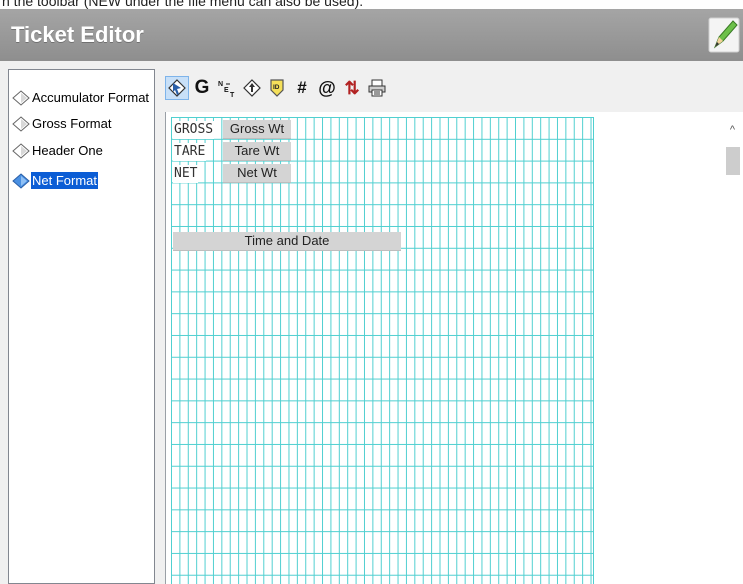 This screenshot has height=584, width=743. I want to click on diamond-arrow-button, so click(252, 88).